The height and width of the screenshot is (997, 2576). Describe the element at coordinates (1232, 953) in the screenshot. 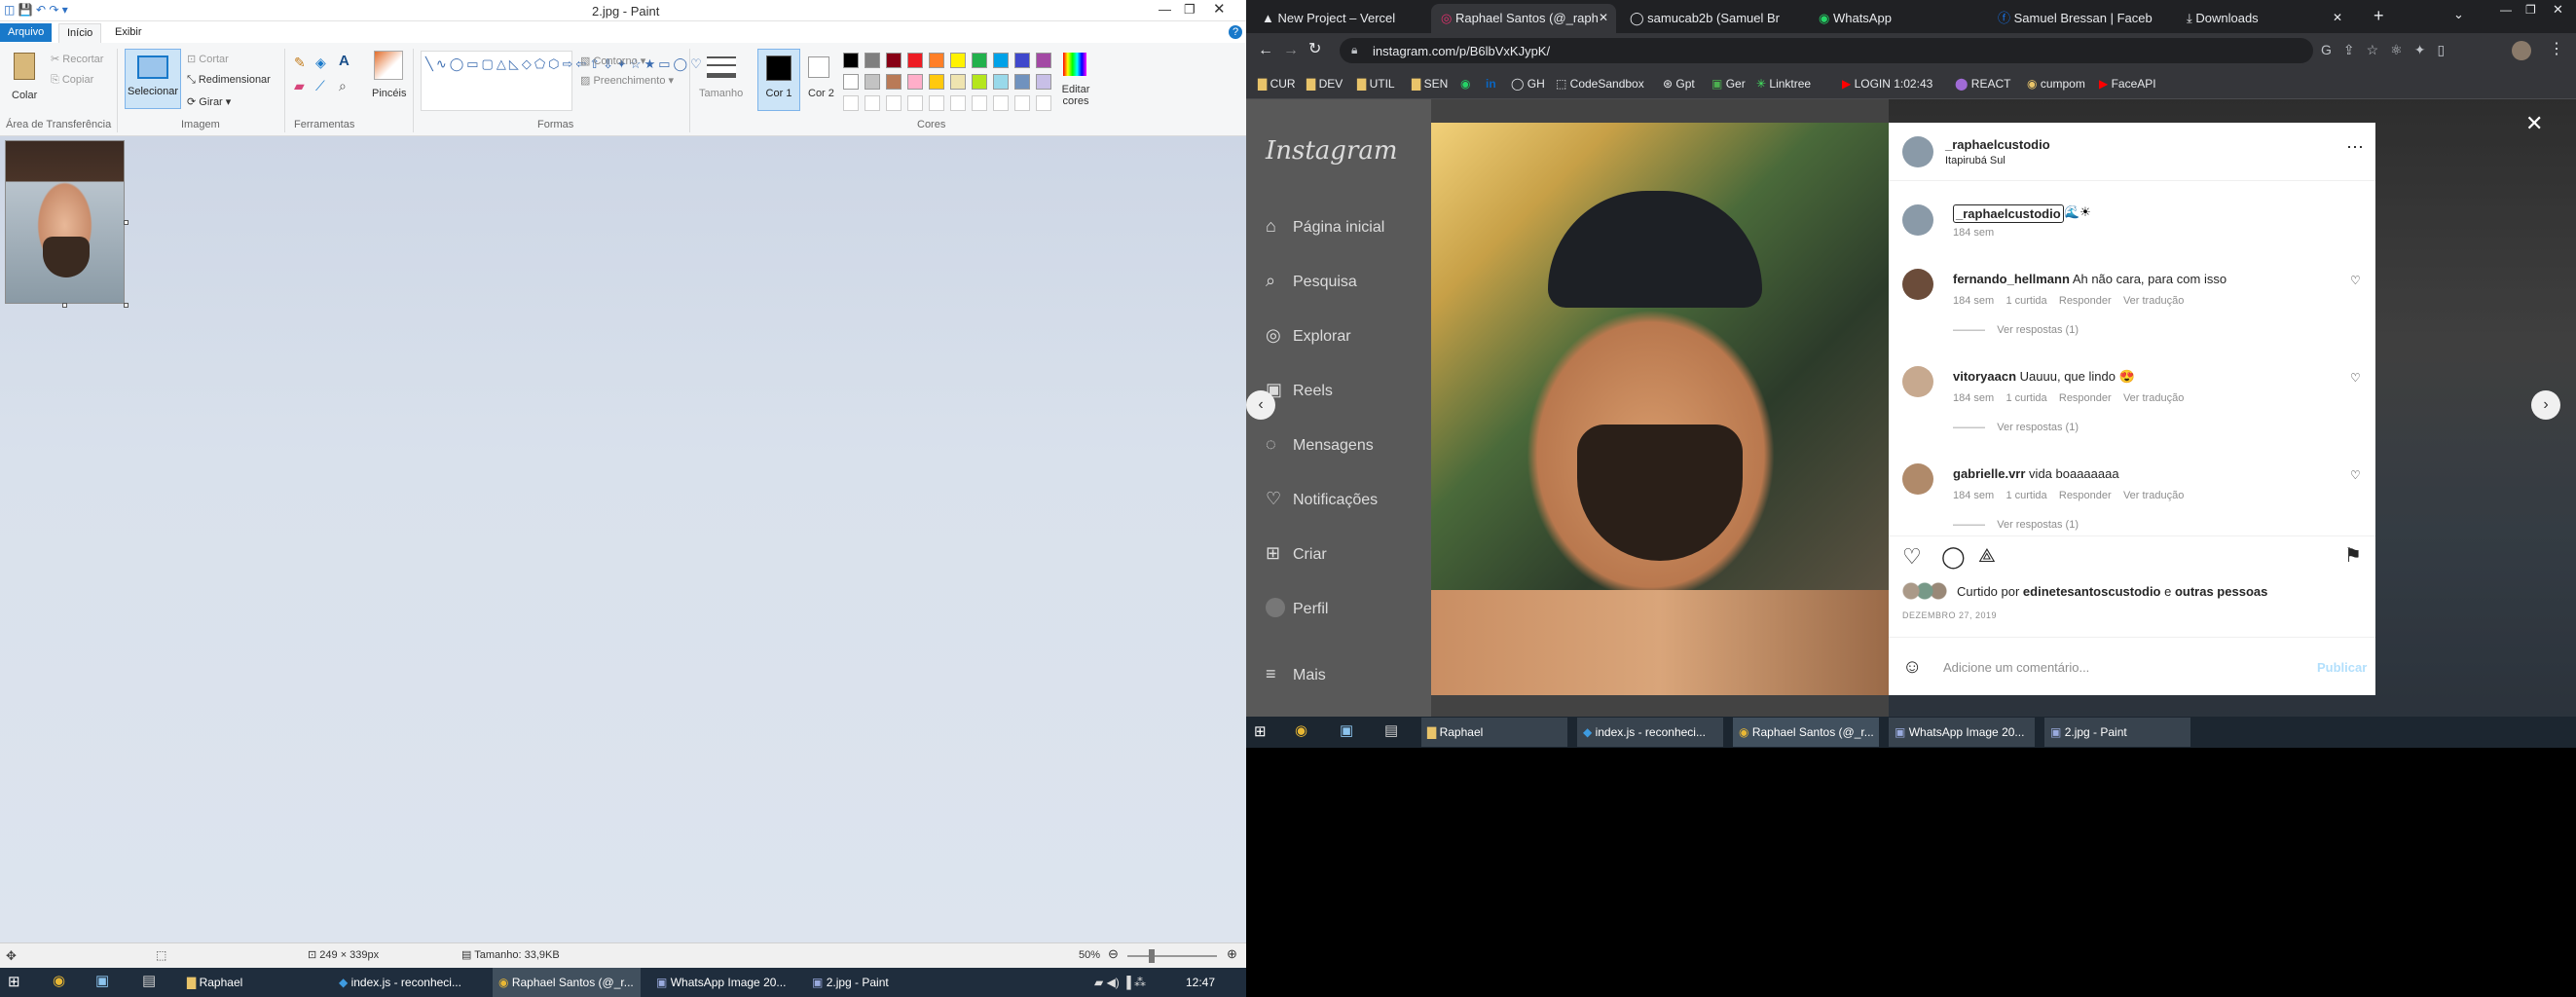

I see `zoom-in-button: ⊕` at that location.